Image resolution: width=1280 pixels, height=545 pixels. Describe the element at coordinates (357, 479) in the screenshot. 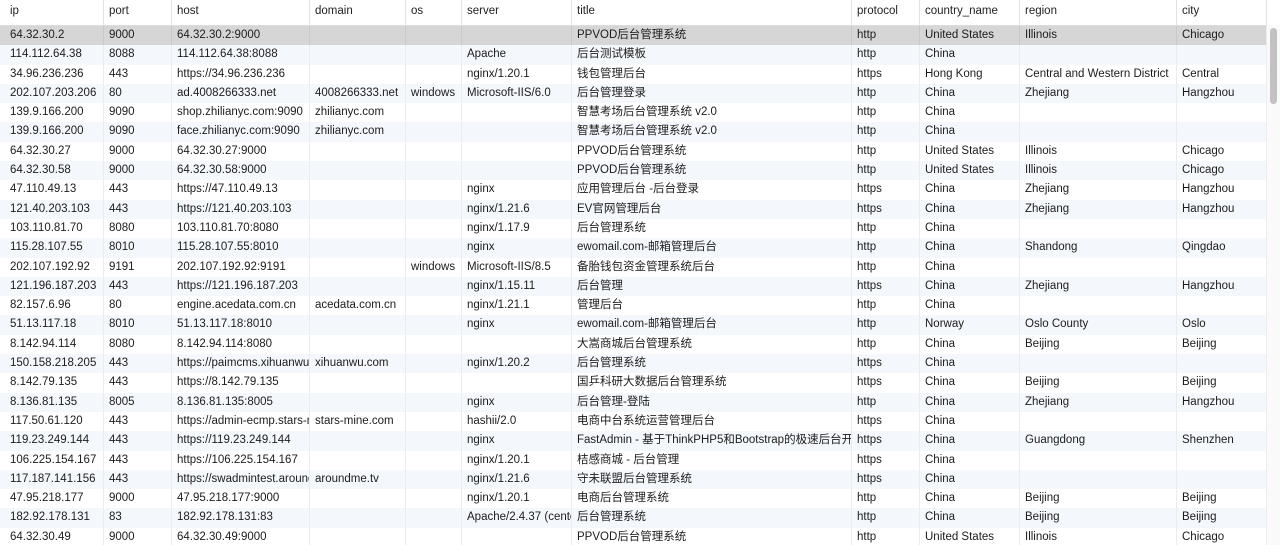

I see `cell-domain: aroundme.tv` at that location.